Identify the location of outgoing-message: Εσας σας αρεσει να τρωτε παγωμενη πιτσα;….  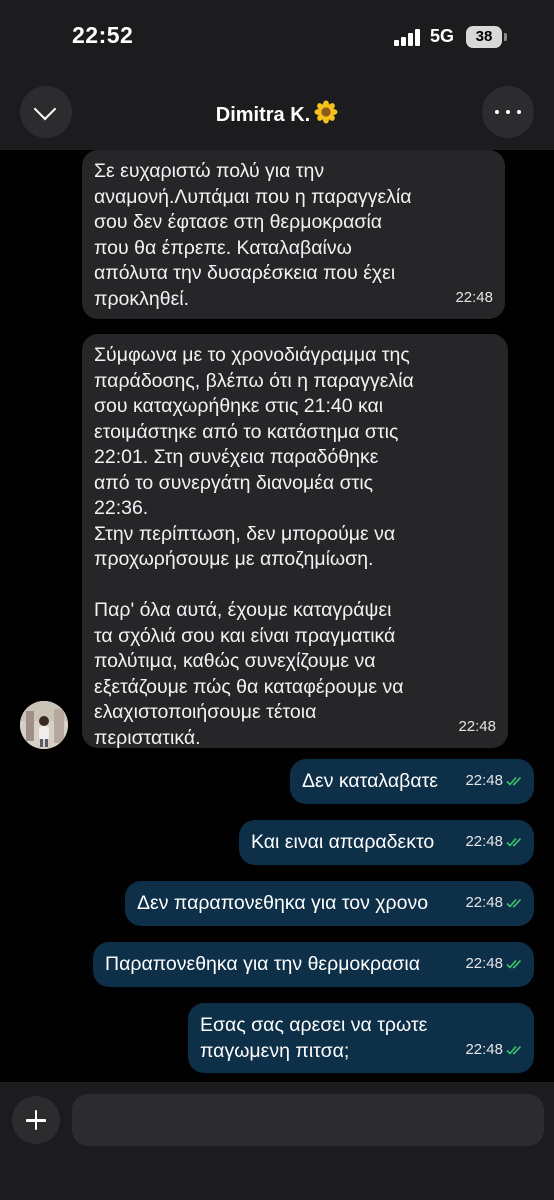
(361, 1038).